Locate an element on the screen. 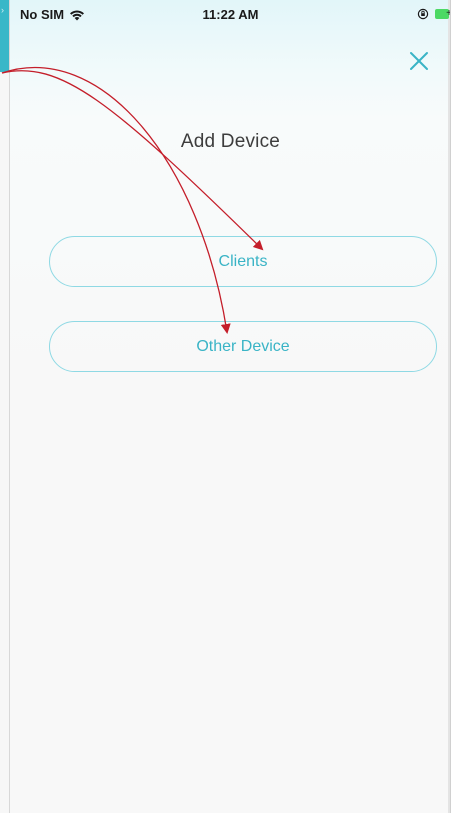 The width and height of the screenshot is (454, 813). right-edge is located at coordinates (449, 406).